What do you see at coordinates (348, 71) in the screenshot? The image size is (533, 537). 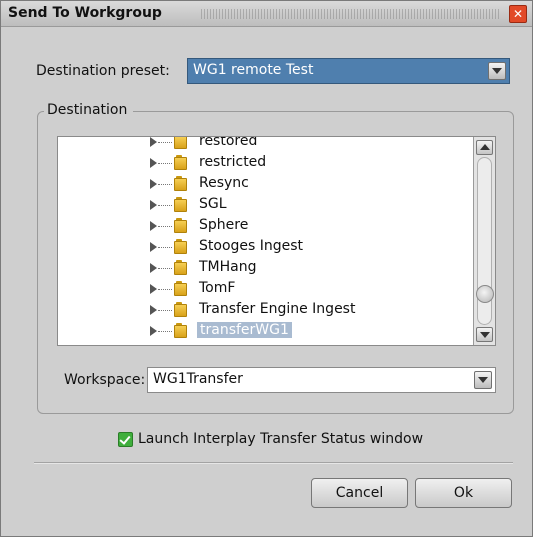 I see `destination-preset-select: WG1 remote Test` at bounding box center [348, 71].